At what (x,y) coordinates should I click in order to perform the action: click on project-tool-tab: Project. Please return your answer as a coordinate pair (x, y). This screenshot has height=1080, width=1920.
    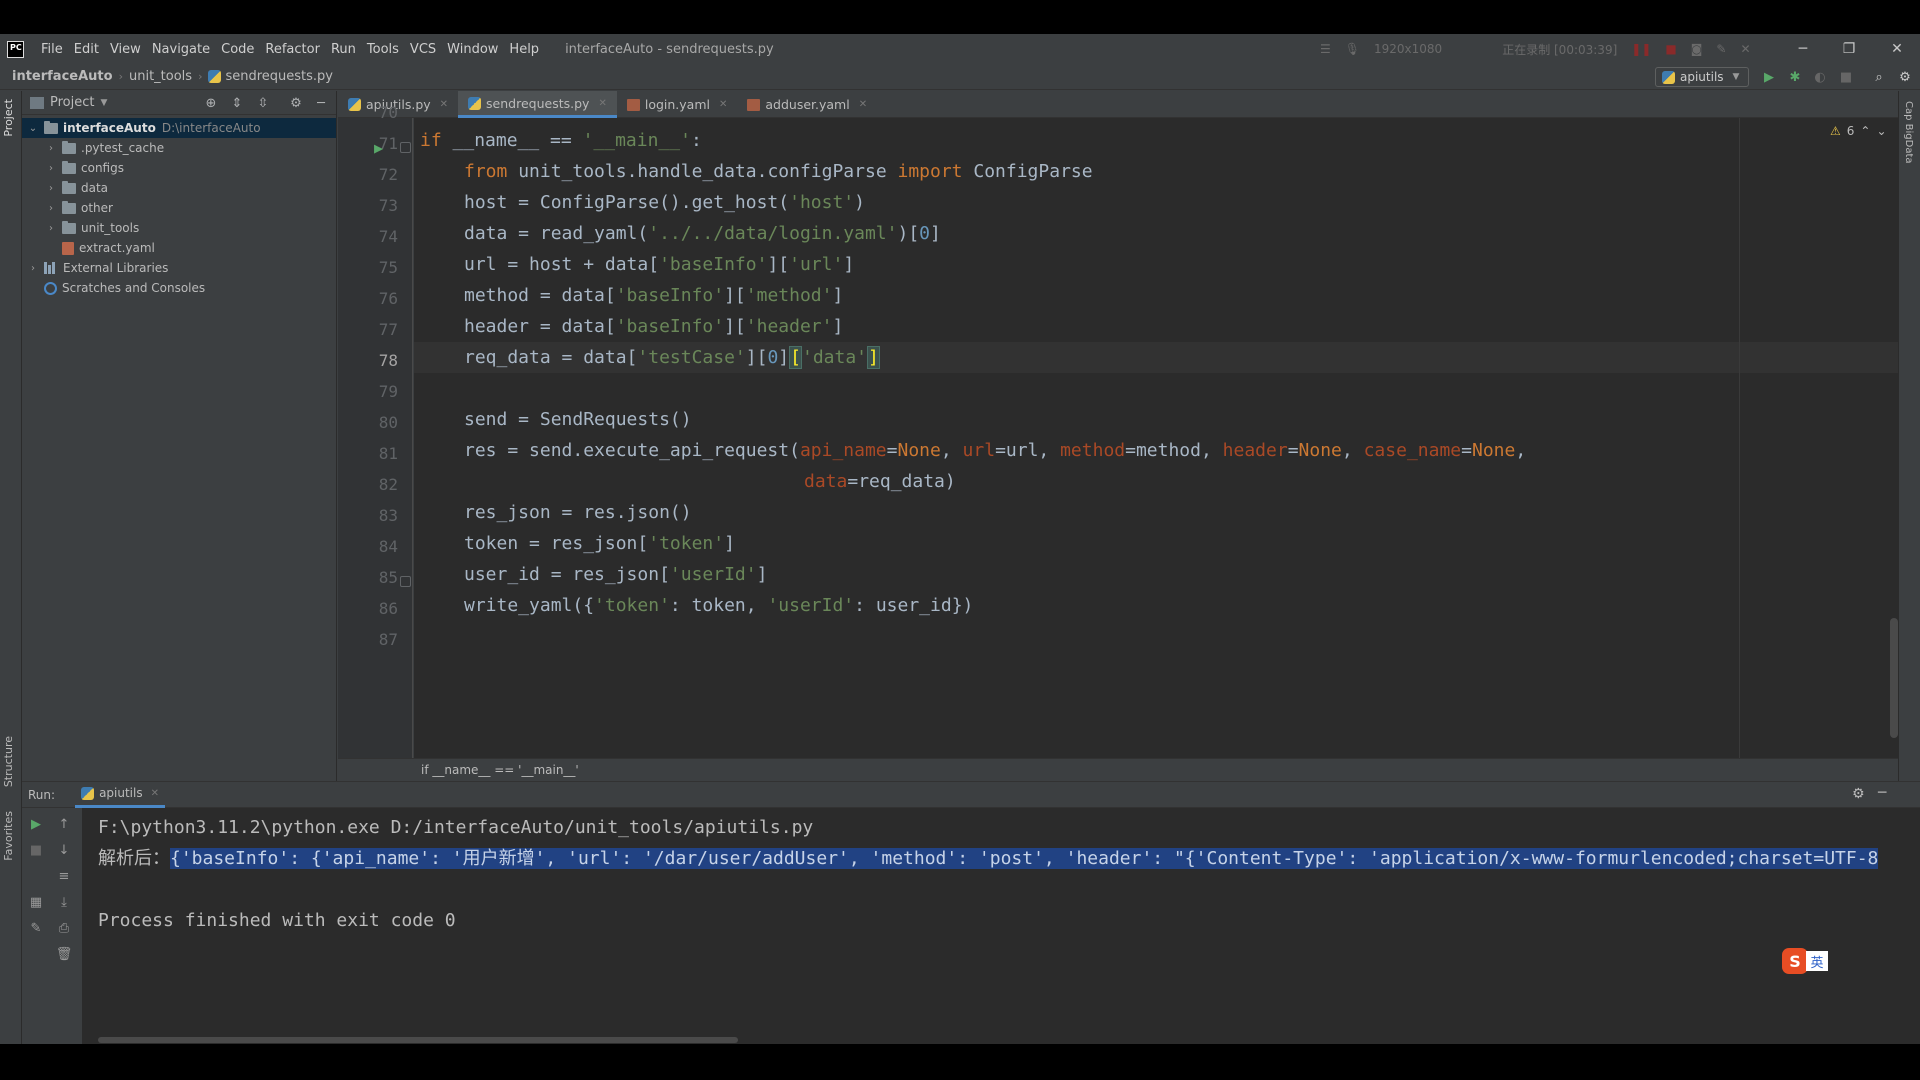
    Looking at the image, I should click on (8, 118).